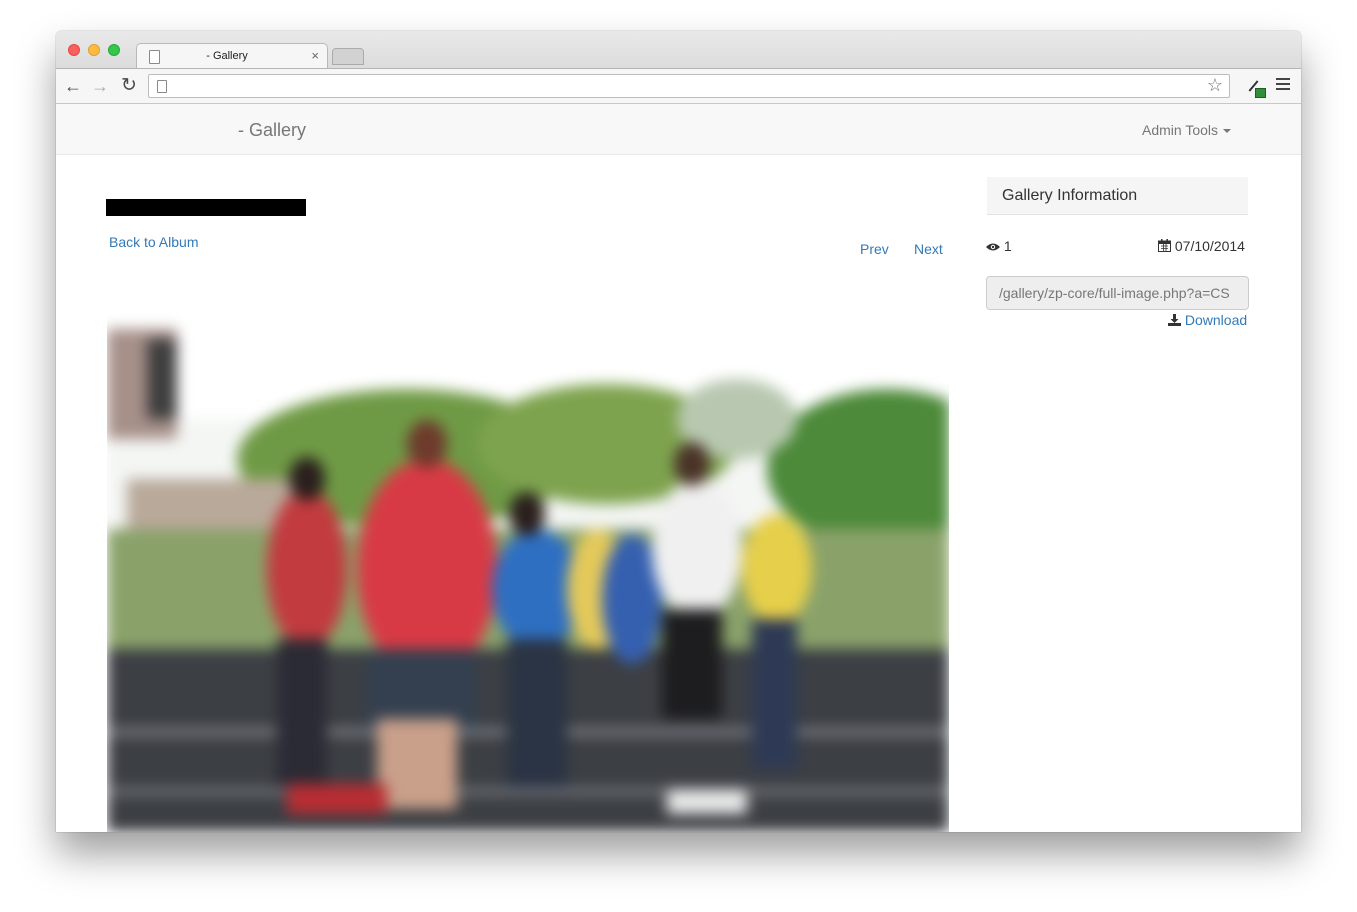 The width and height of the screenshot is (1357, 912). I want to click on photo-date-value: 07/10/2014, so click(1209, 246).